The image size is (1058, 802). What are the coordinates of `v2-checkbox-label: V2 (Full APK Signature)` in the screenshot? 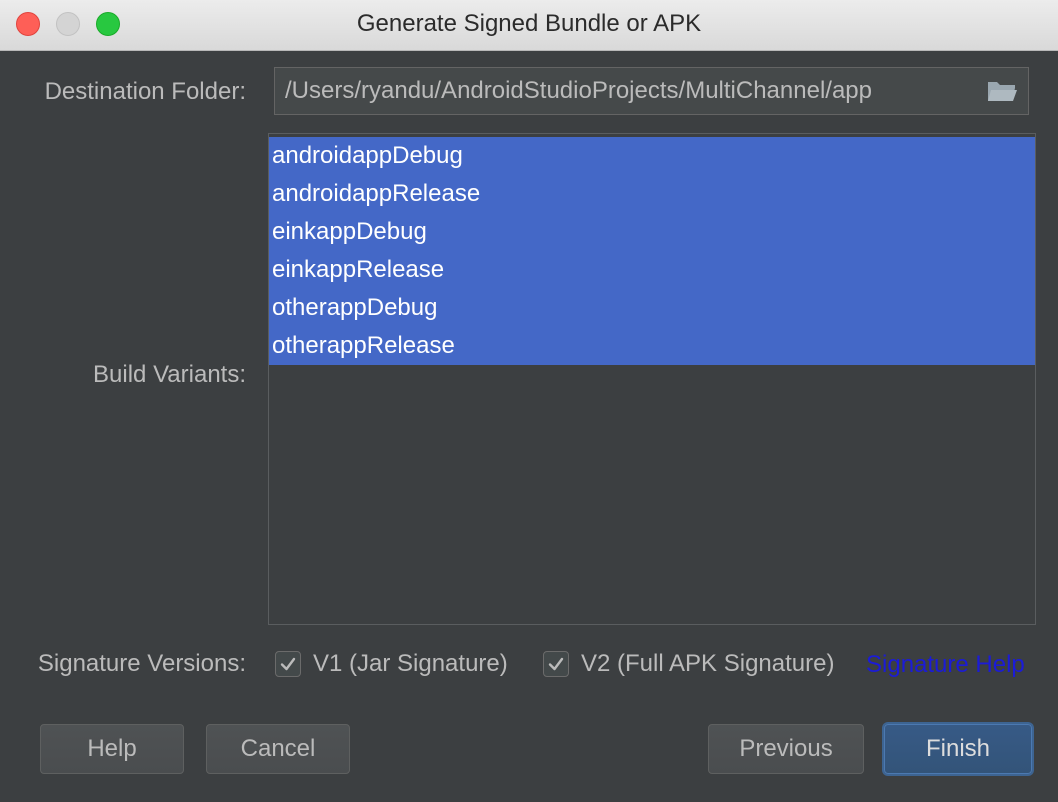 It's located at (708, 663).